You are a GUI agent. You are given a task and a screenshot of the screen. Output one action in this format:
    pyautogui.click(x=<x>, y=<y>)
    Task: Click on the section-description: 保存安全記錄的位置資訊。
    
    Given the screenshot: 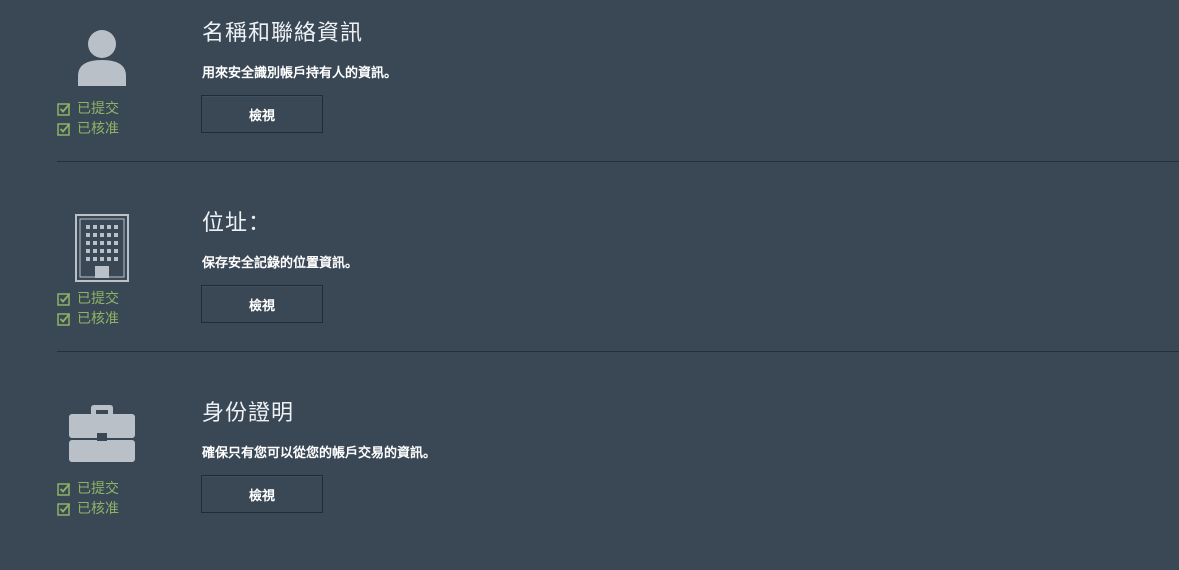 What is the action you would take?
    pyautogui.click(x=280, y=263)
    